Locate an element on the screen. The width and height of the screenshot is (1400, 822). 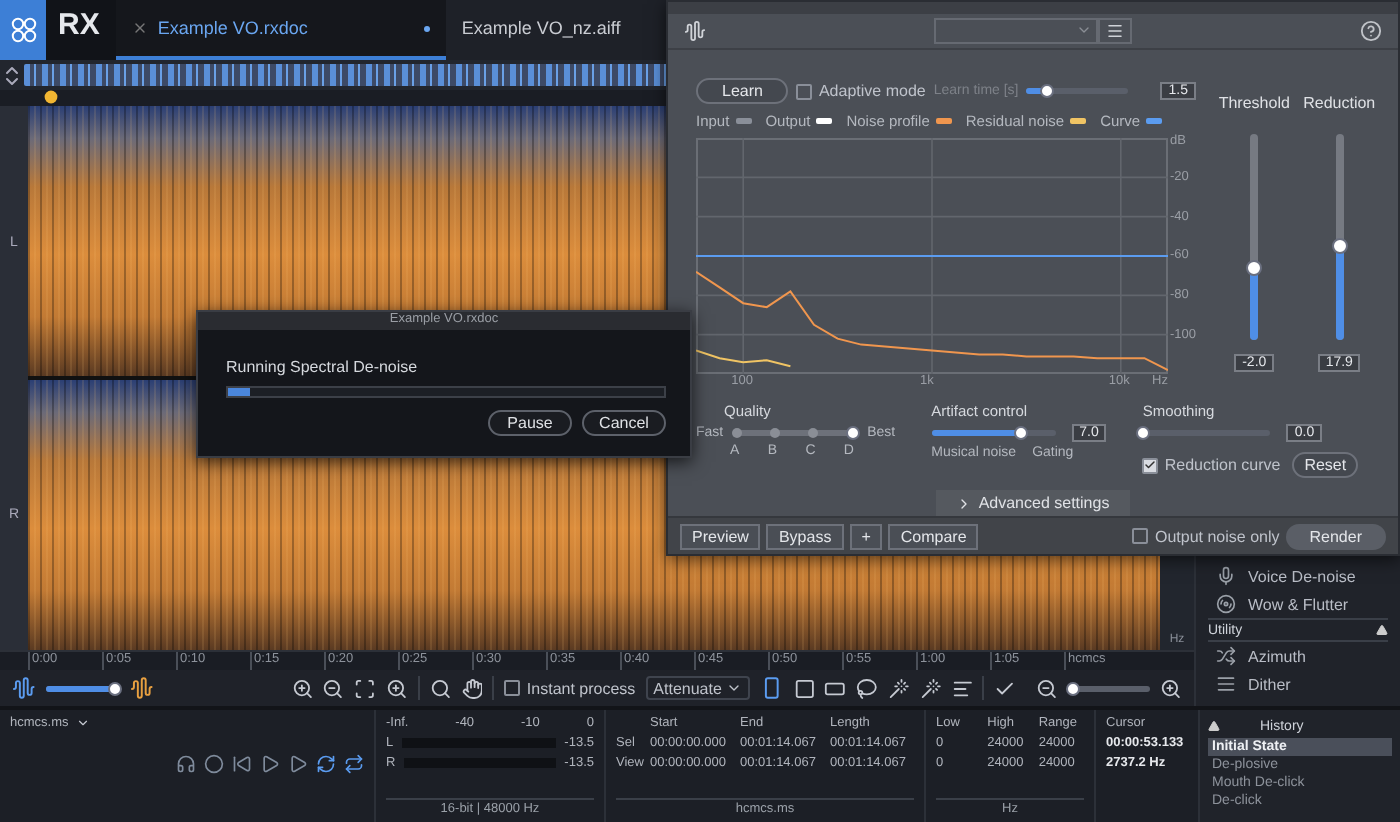
app-logo-text: RX is located at coordinates (79, 26).